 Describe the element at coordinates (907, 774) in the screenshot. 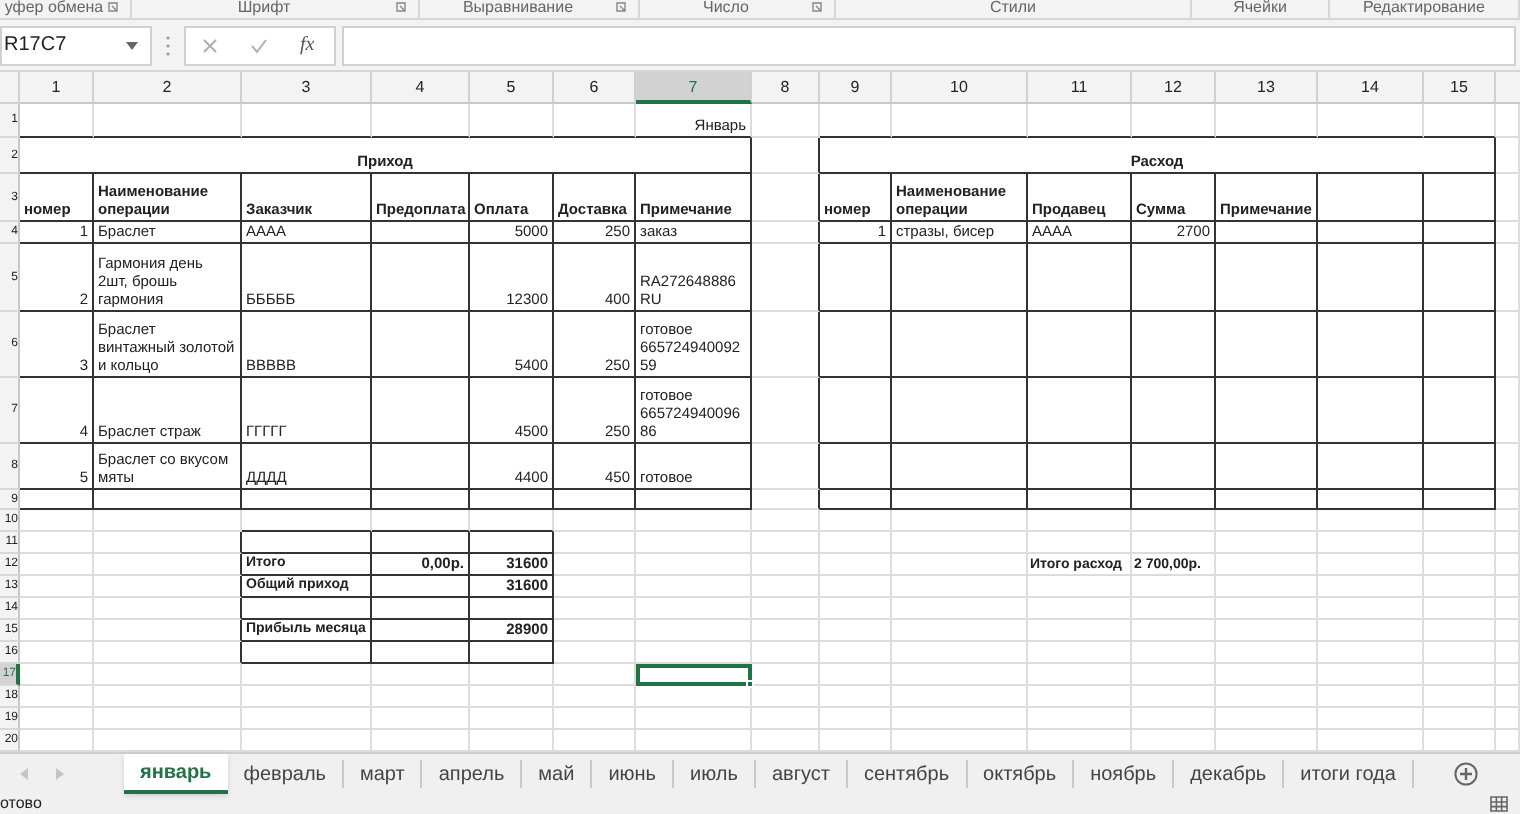

I see `sheet-tab: сентябрь` at that location.